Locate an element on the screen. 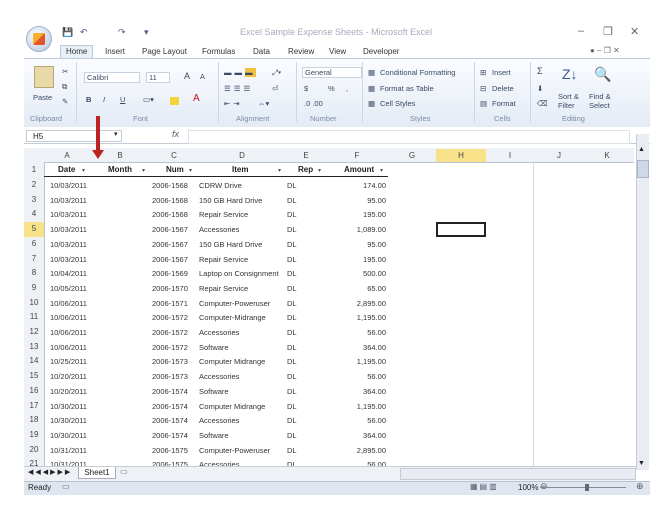  customize-quick-access-icon: ▾ is located at coordinates (146, 32).